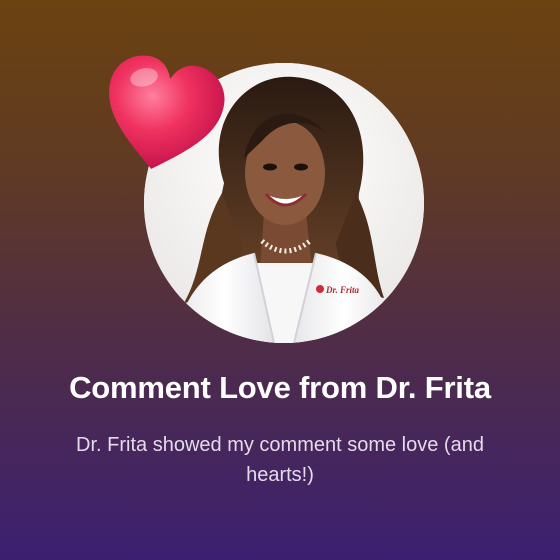 The image size is (560, 560). What do you see at coordinates (280, 387) in the screenshot?
I see `card-title: Comment Love from Dr. Frita` at bounding box center [280, 387].